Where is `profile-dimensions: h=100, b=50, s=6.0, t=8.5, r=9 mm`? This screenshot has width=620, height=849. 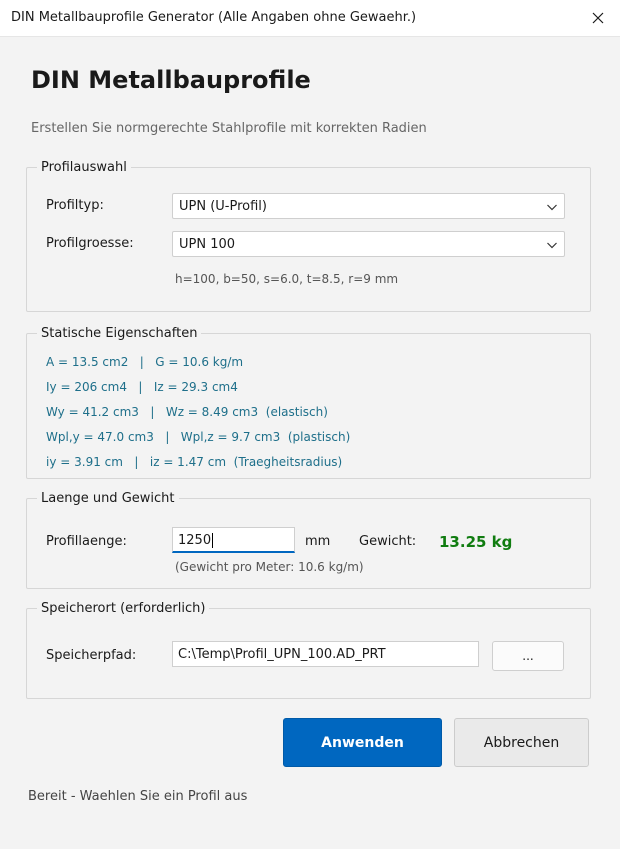 profile-dimensions: h=100, b=50, s=6.0, t=8.5, r=9 mm is located at coordinates (287, 279).